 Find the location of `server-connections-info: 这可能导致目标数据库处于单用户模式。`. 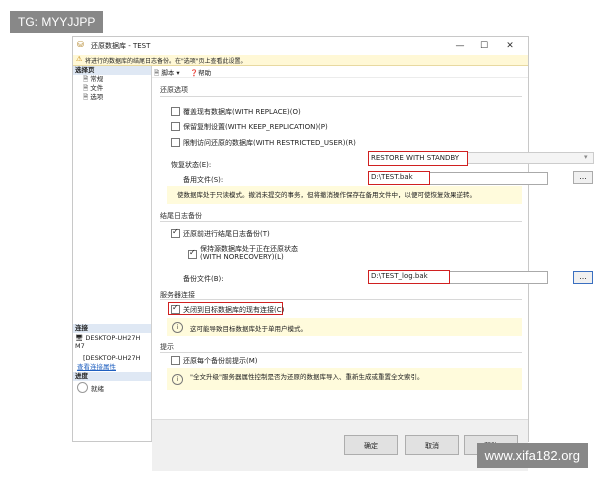

server-connections-info: 这可能导致目标数据库处于单用户模式。 is located at coordinates (248, 329).